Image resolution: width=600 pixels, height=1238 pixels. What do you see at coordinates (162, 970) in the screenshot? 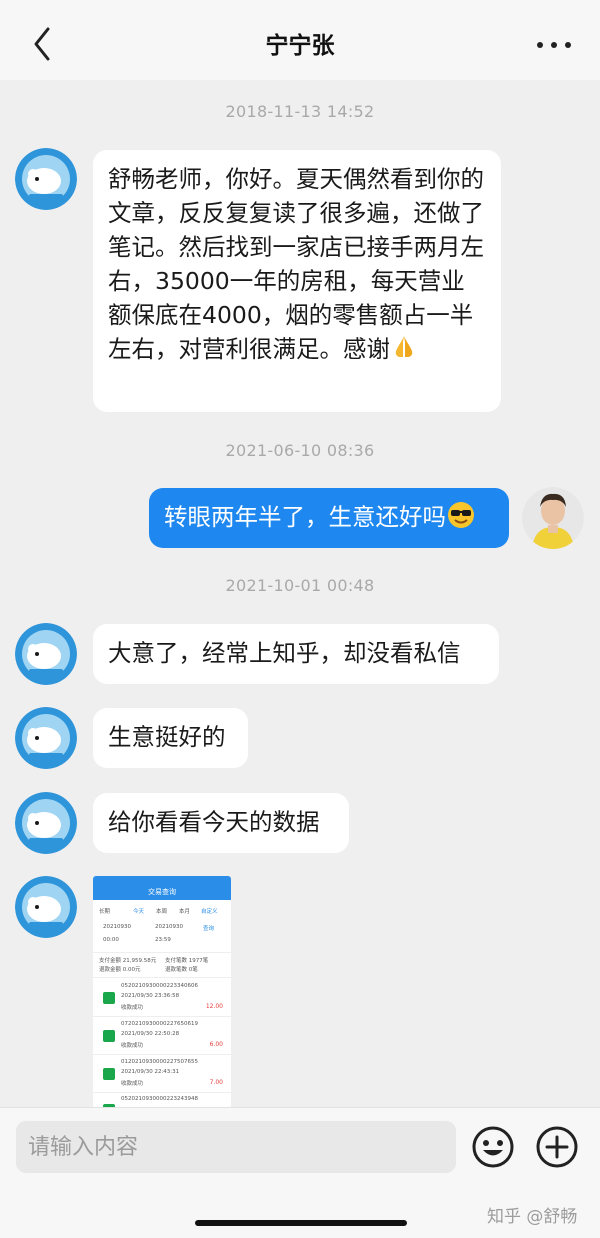
I see `thumb-stats-row: 退款金额 0.00元 退款笔数 0笔` at bounding box center [162, 970].